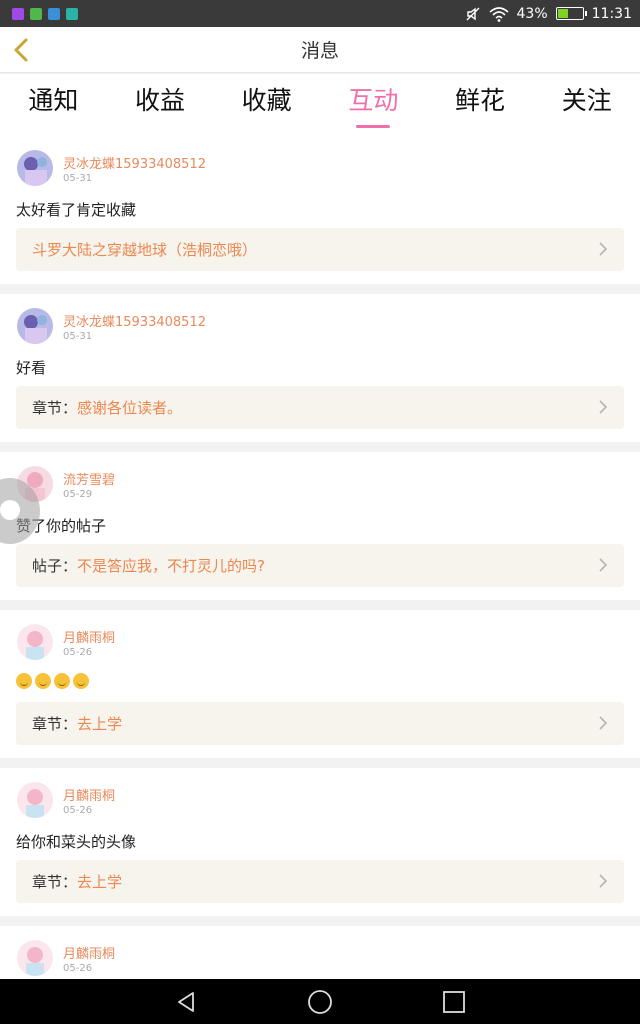 This screenshot has width=640, height=1024. I want to click on list-item: 月麟雨桐 05-26, so click(320, 952).